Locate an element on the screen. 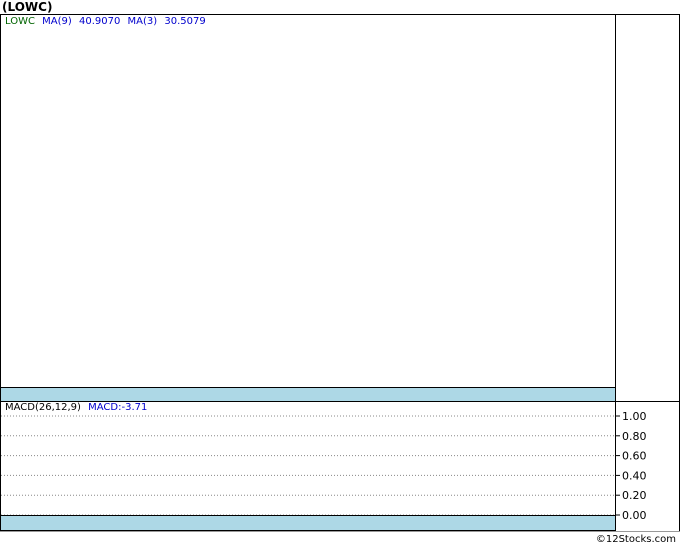 The height and width of the screenshot is (546, 680). macd-tick-label: 0.00 is located at coordinates (634, 515).